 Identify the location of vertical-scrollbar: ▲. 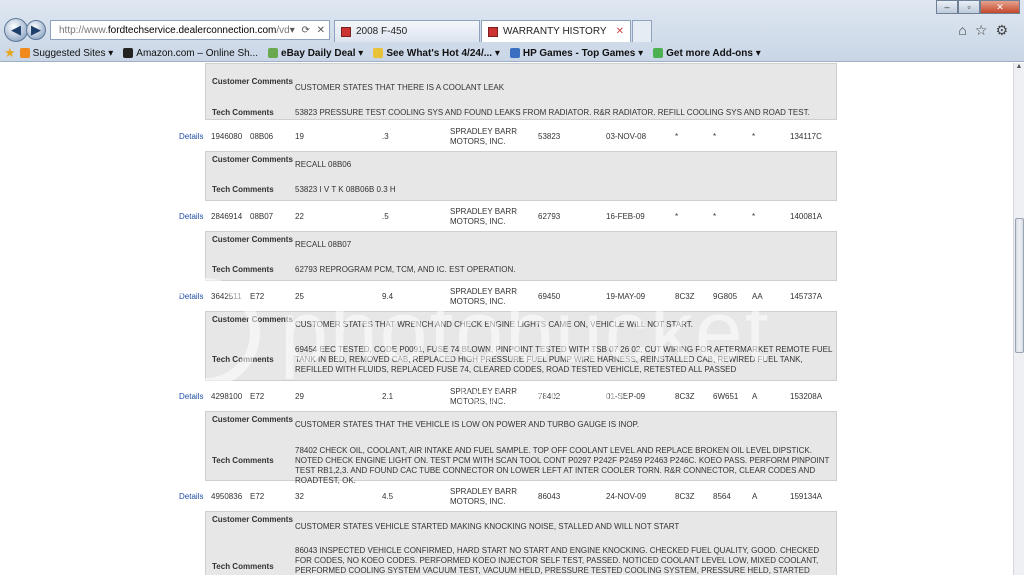
(1018, 319).